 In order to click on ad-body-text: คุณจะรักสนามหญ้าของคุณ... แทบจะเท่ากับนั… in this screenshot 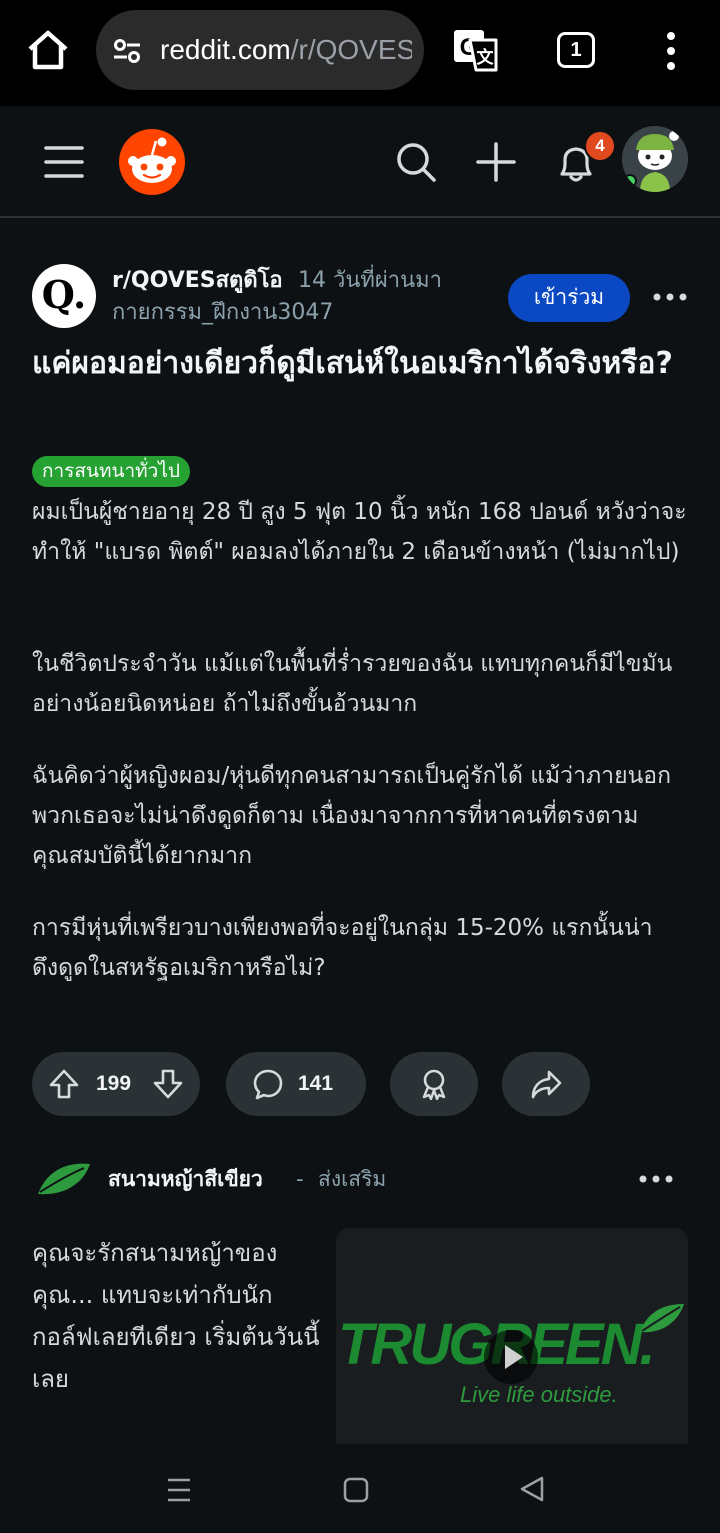, I will do `click(177, 1316)`.